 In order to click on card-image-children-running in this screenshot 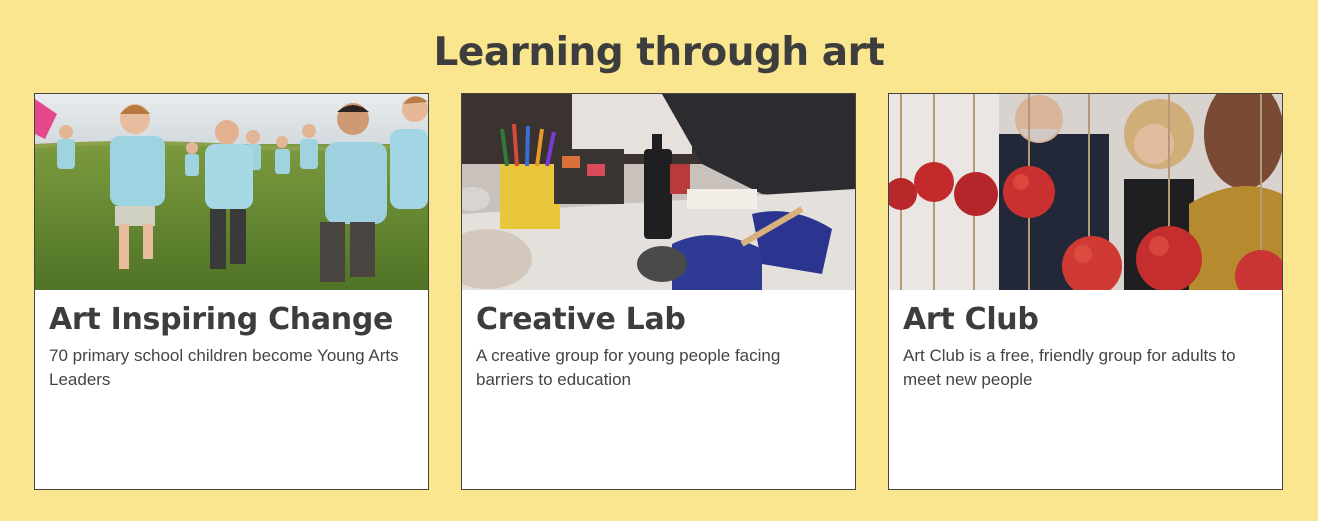, I will do `click(231, 192)`.